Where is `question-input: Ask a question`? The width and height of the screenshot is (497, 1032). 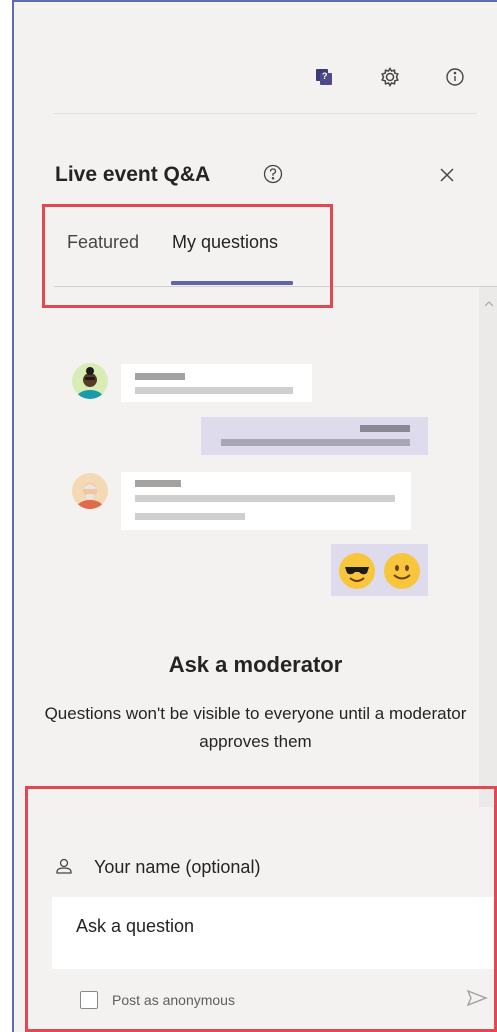
question-input: Ask a question is located at coordinates (273, 933).